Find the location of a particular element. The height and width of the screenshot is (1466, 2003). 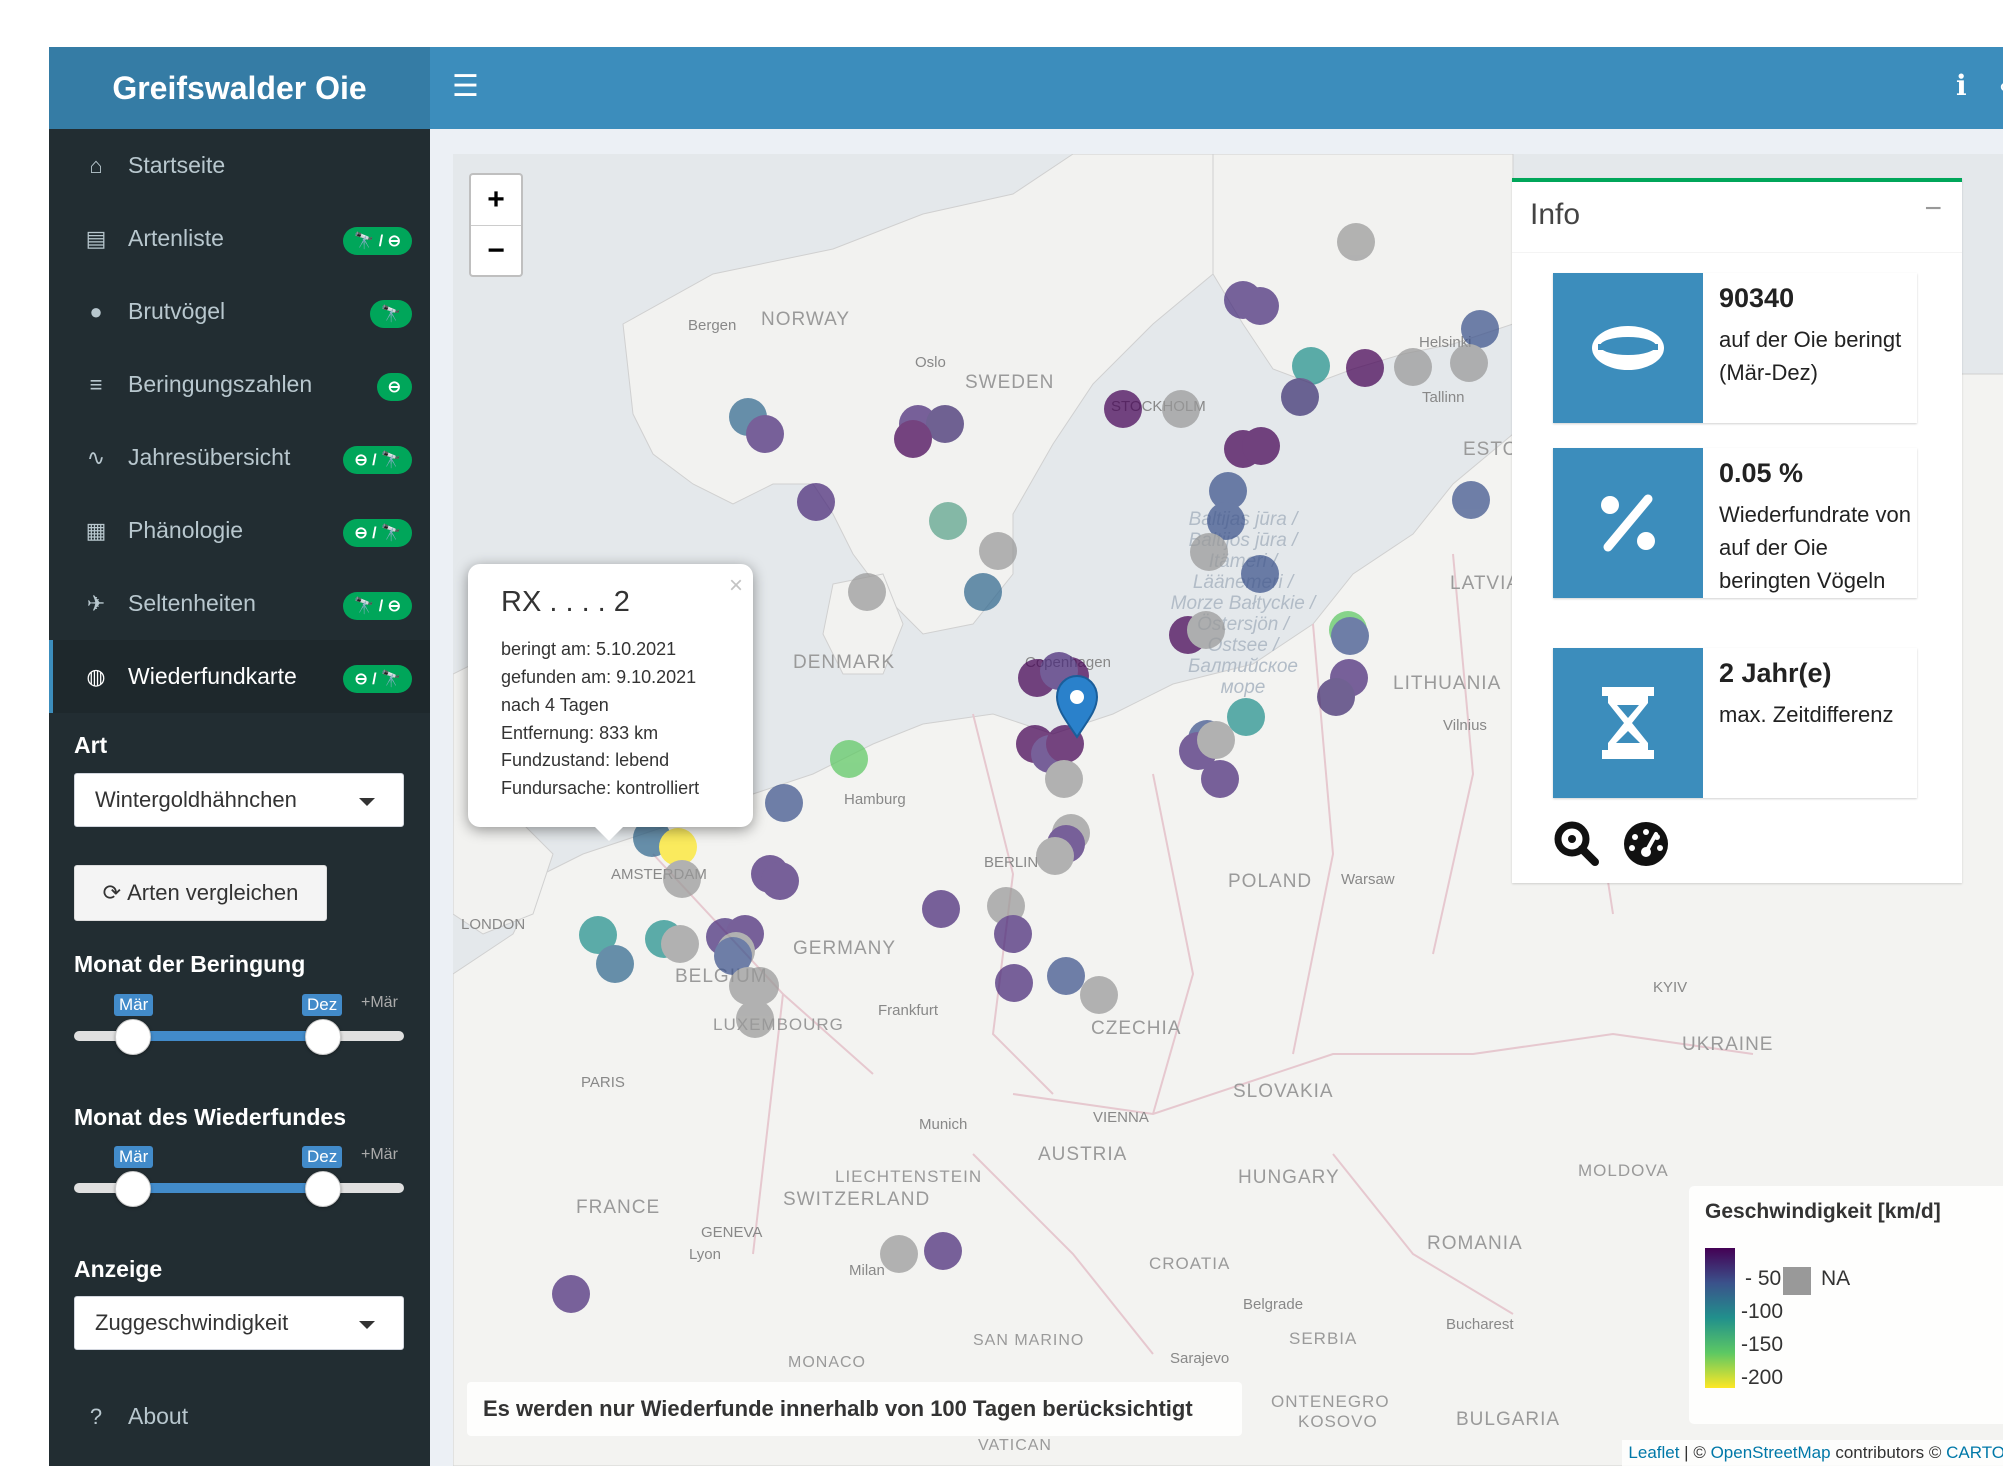

popup-ringed-date: beringt am: 5.10.2021 is located at coordinates (589, 649).